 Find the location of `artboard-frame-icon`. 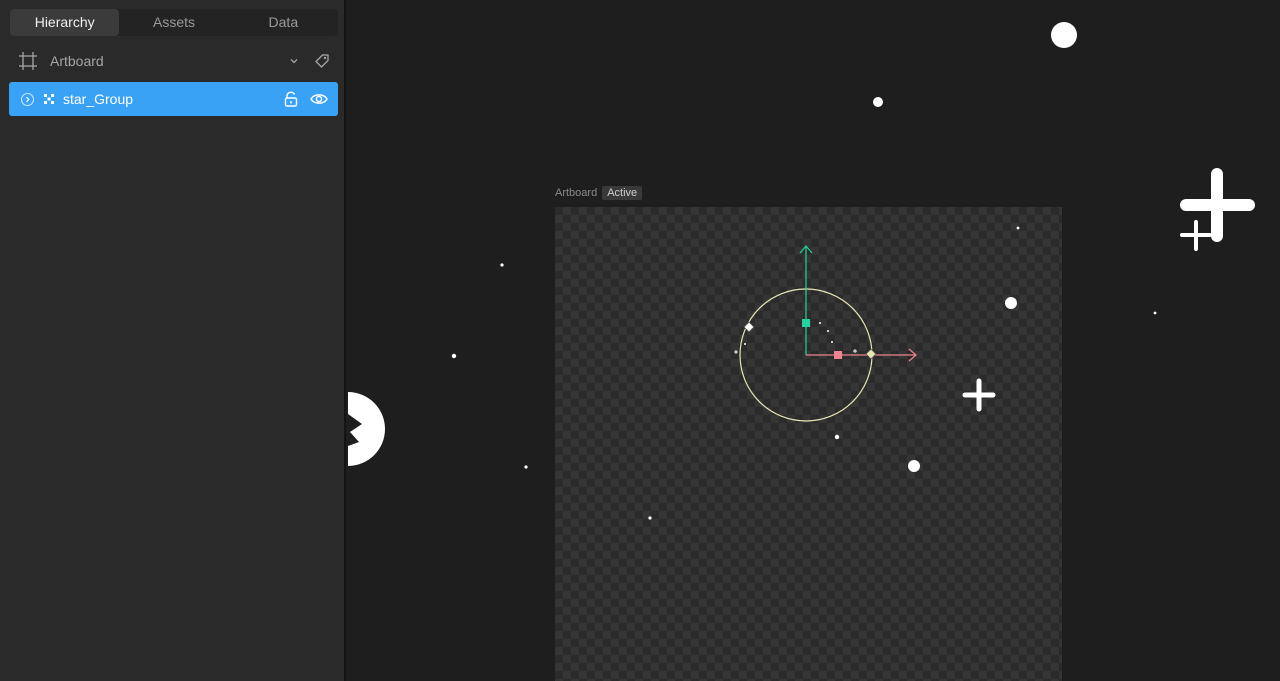

artboard-frame-icon is located at coordinates (28, 61).